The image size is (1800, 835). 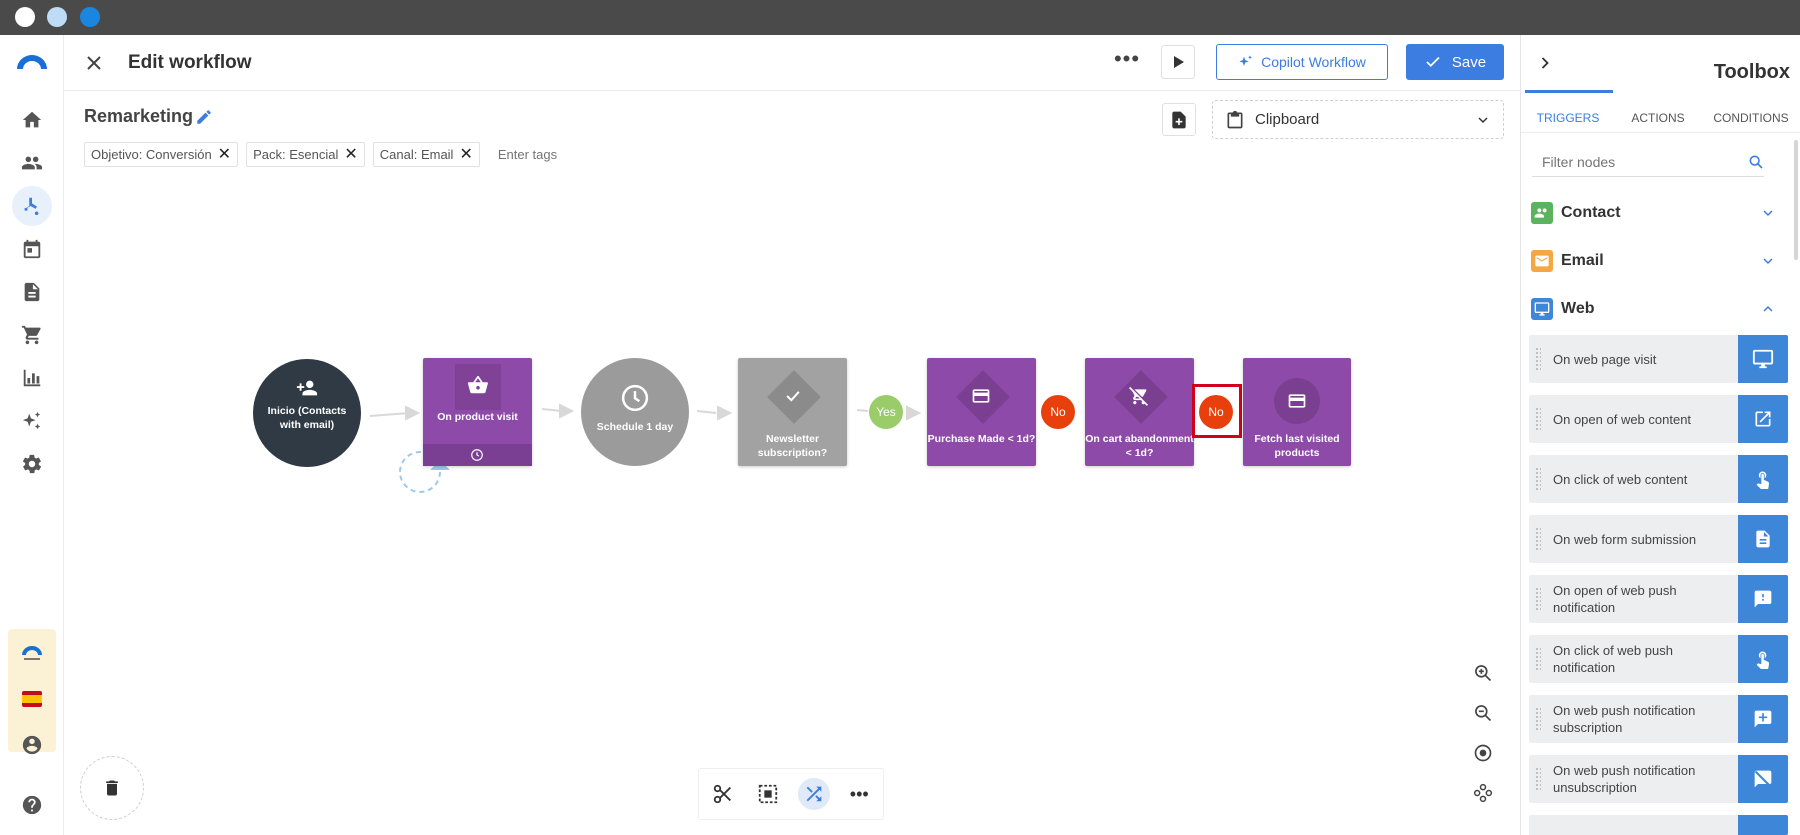 What do you see at coordinates (1469, 62) in the screenshot?
I see `save-label: Save` at bounding box center [1469, 62].